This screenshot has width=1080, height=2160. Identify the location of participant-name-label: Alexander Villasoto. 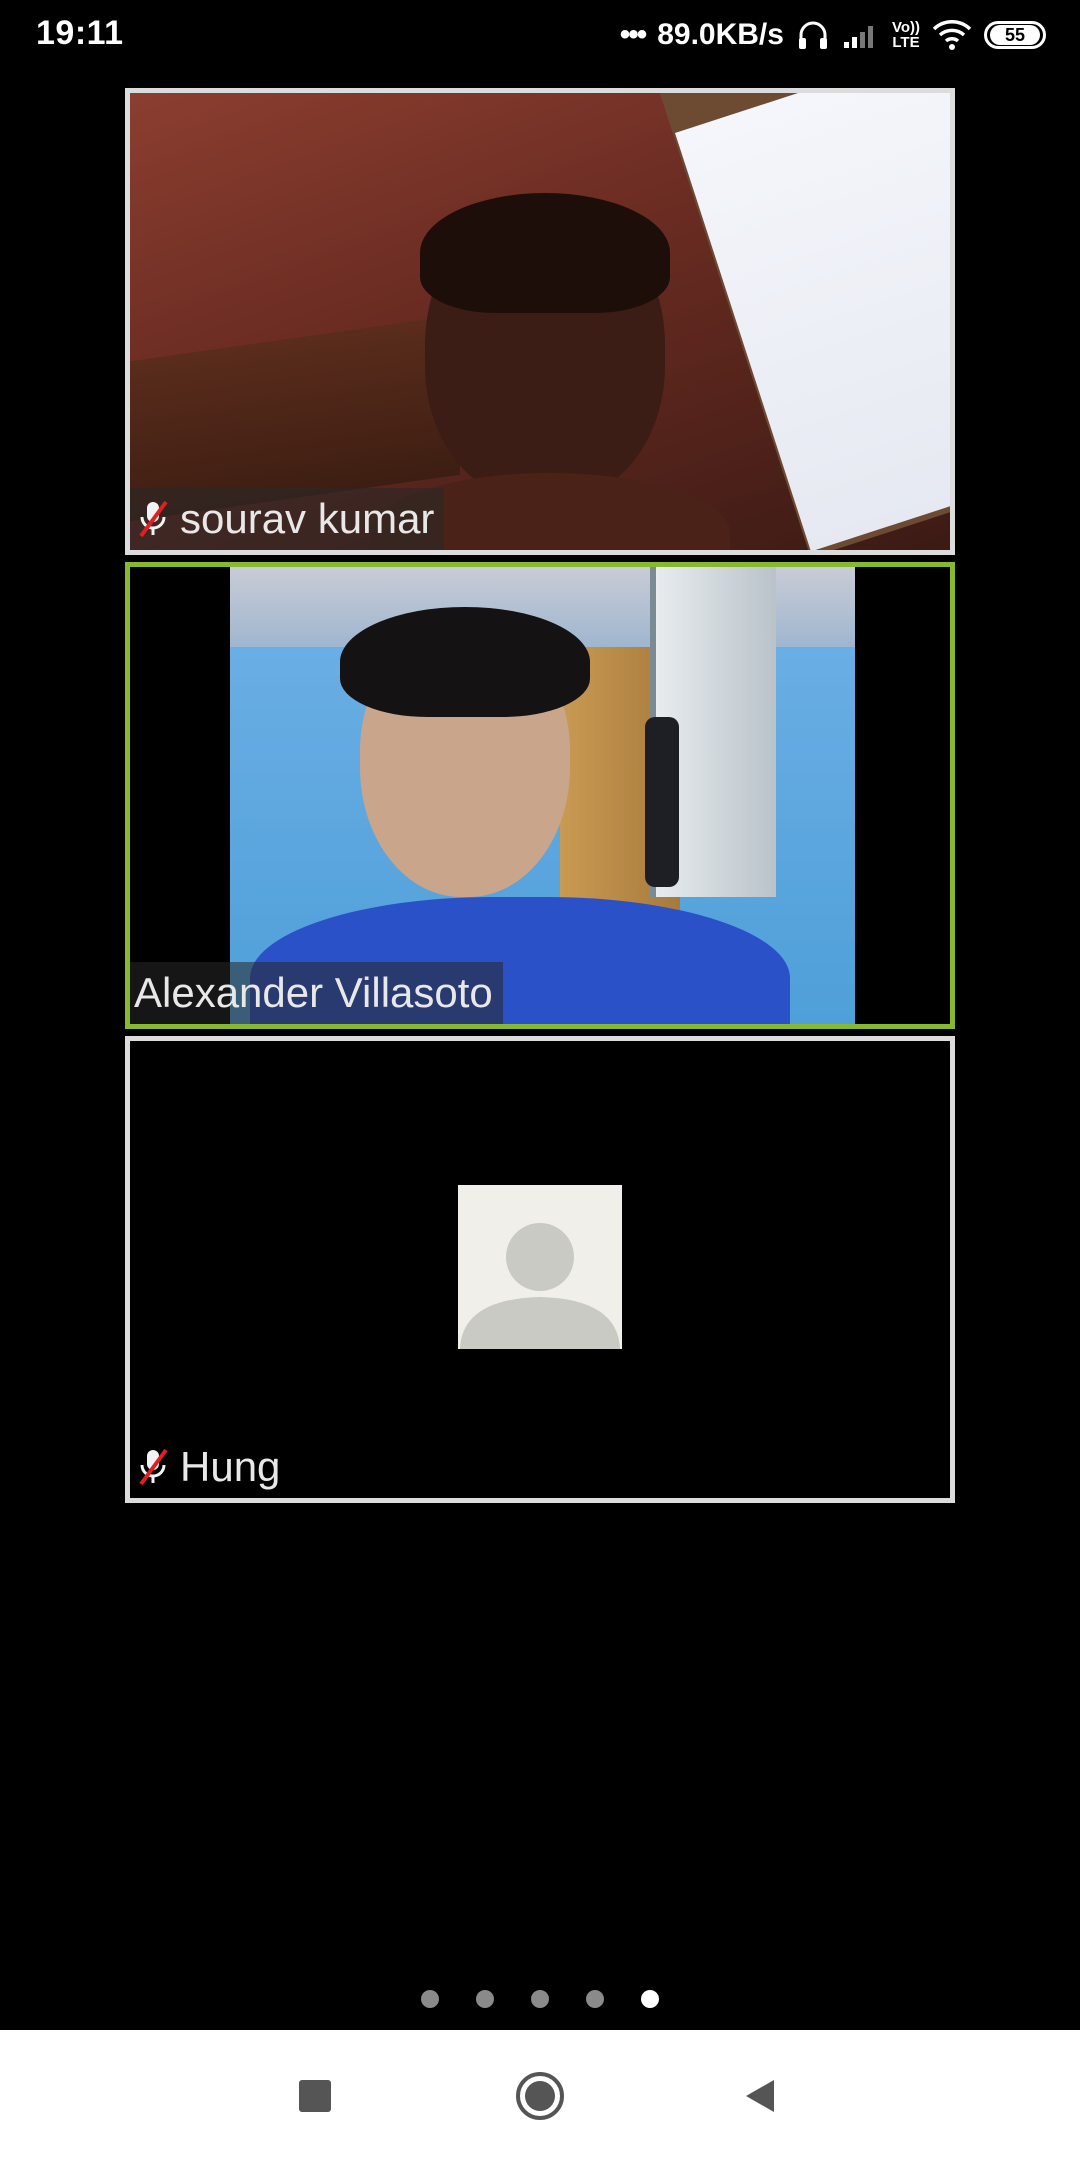
(316, 993).